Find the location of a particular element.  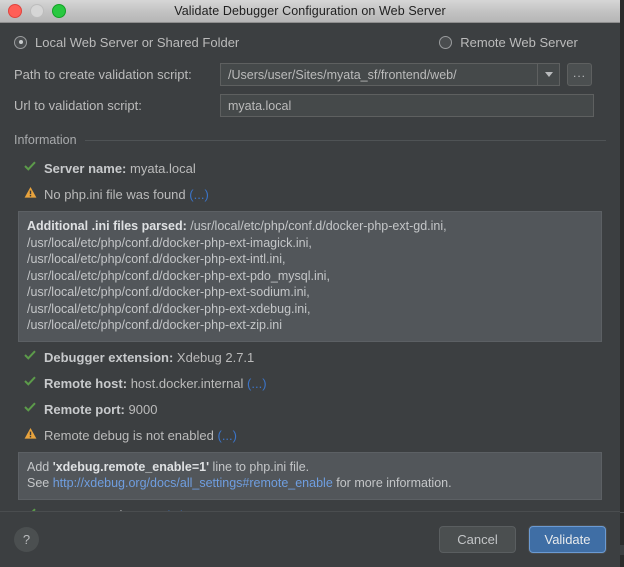

info-value: 9000 is located at coordinates (143, 409).